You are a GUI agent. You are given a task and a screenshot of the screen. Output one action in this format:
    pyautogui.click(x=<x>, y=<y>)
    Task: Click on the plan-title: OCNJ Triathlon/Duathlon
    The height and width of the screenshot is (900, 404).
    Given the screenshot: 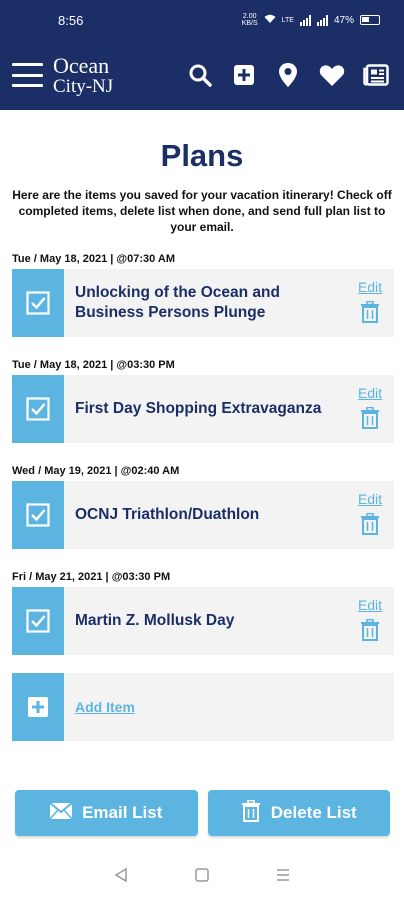 What is the action you would take?
    pyautogui.click(x=167, y=514)
    